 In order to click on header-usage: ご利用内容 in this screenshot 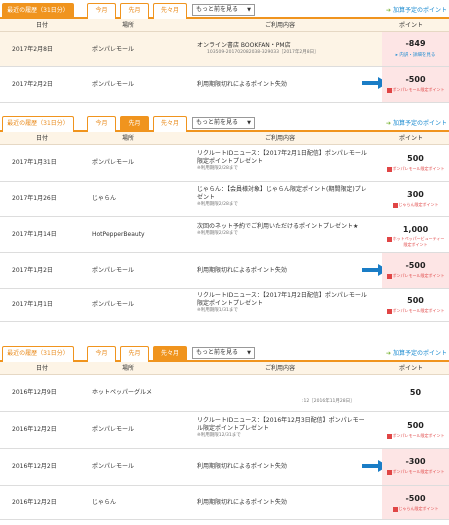, I will do `click(280, 368)`.